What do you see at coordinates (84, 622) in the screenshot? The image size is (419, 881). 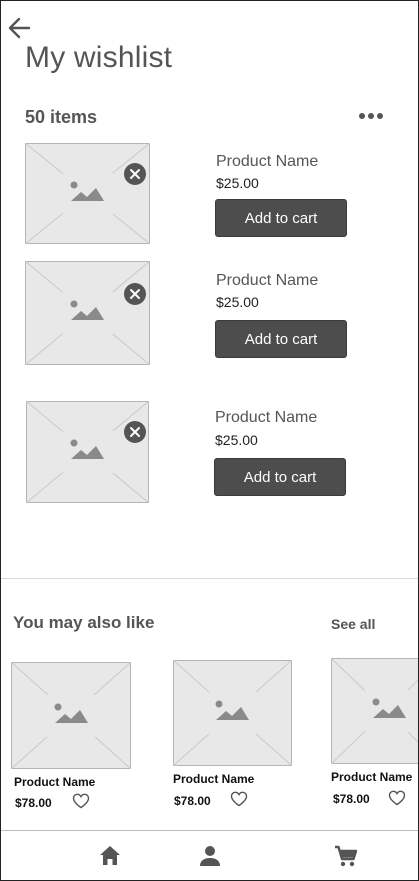 I see `recommendations-title: You may also like` at bounding box center [84, 622].